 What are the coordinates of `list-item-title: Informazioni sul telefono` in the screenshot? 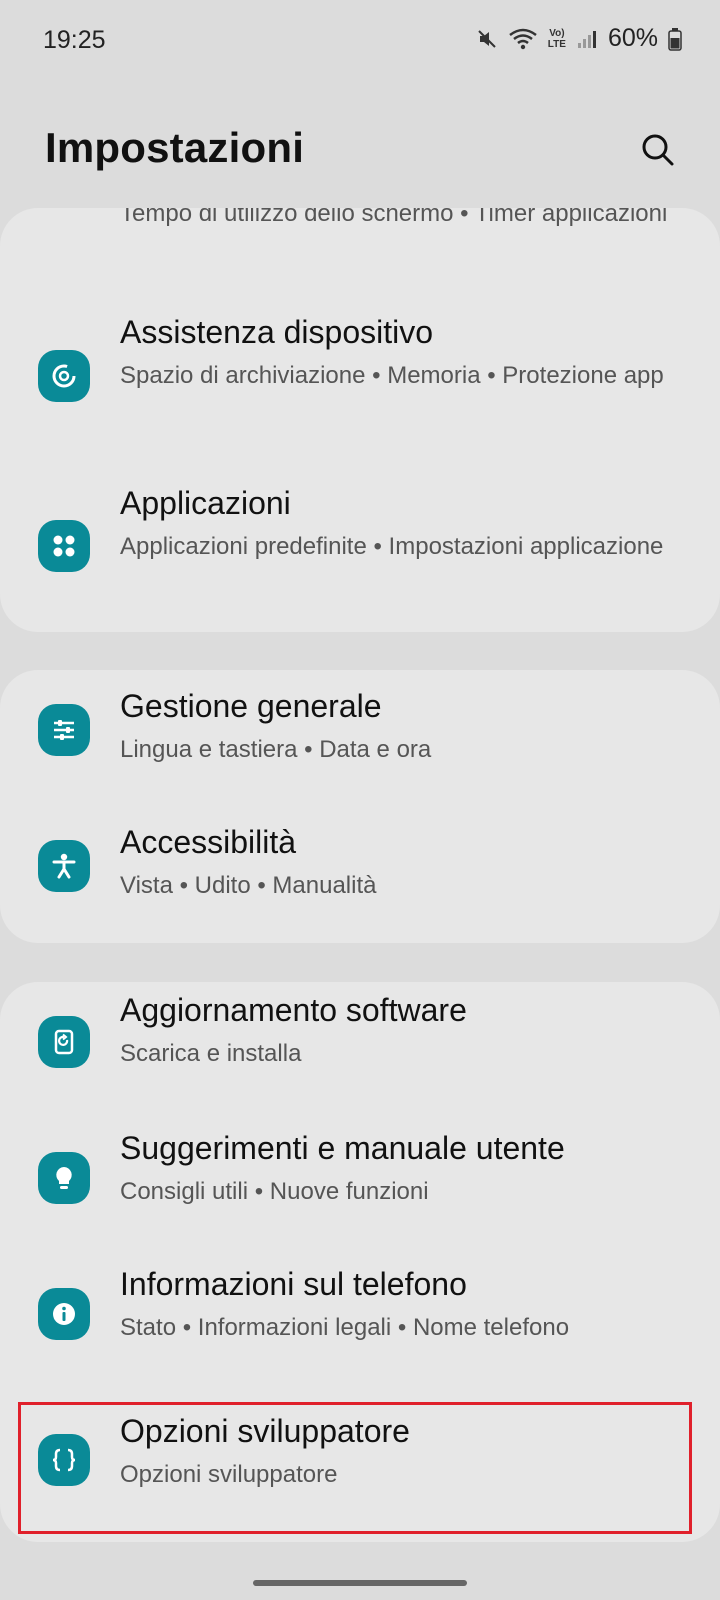 It's located at (293, 1284).